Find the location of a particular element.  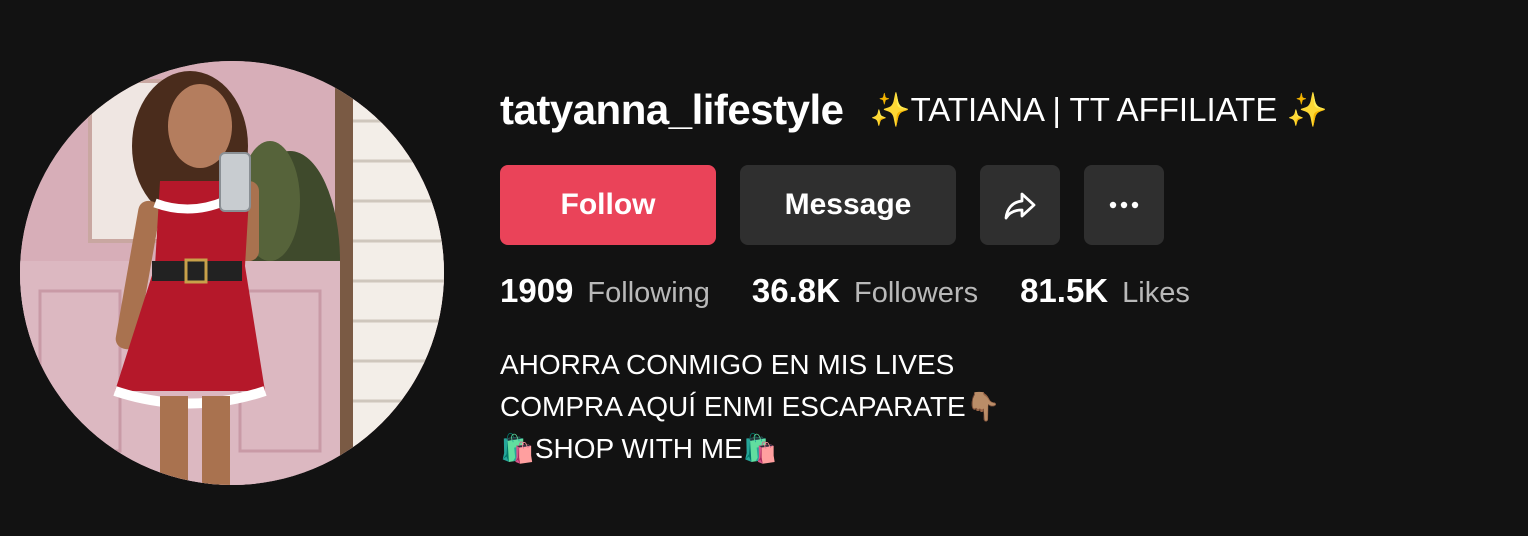

message-button: Message is located at coordinates (848, 205).